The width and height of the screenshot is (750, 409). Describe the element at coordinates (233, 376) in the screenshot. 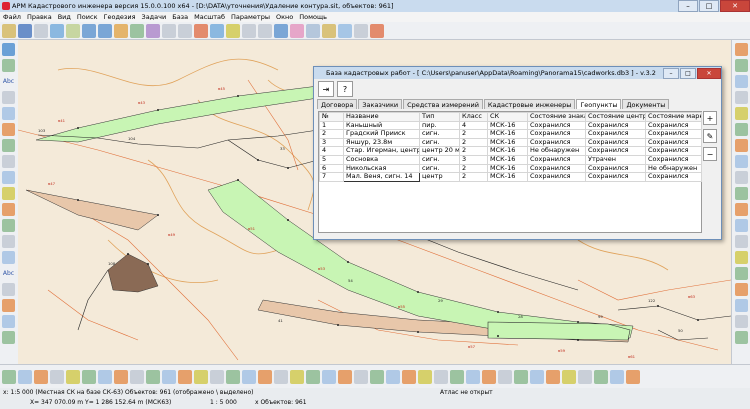

I see `union-icon` at that location.